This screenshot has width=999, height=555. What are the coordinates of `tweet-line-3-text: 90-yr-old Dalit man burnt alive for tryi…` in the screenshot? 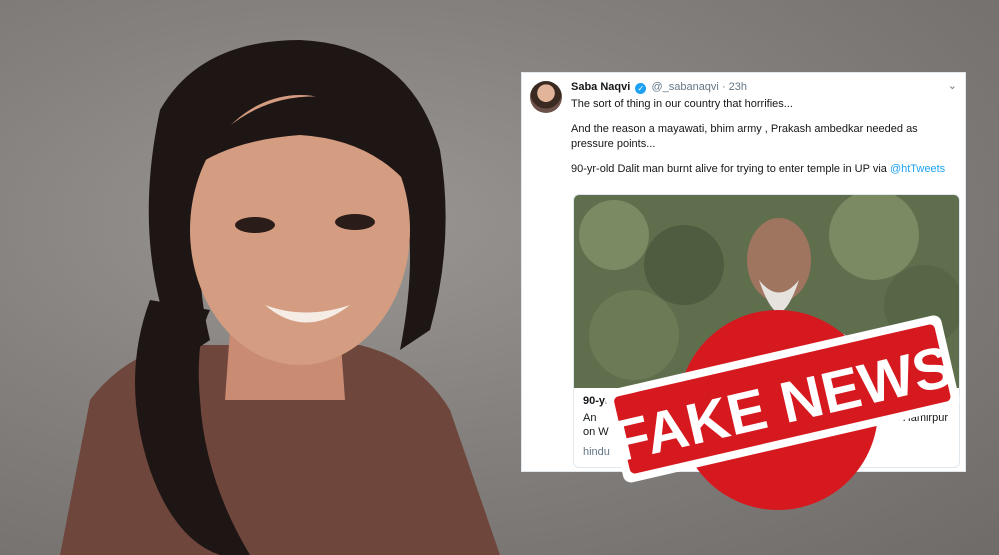 It's located at (730, 169).